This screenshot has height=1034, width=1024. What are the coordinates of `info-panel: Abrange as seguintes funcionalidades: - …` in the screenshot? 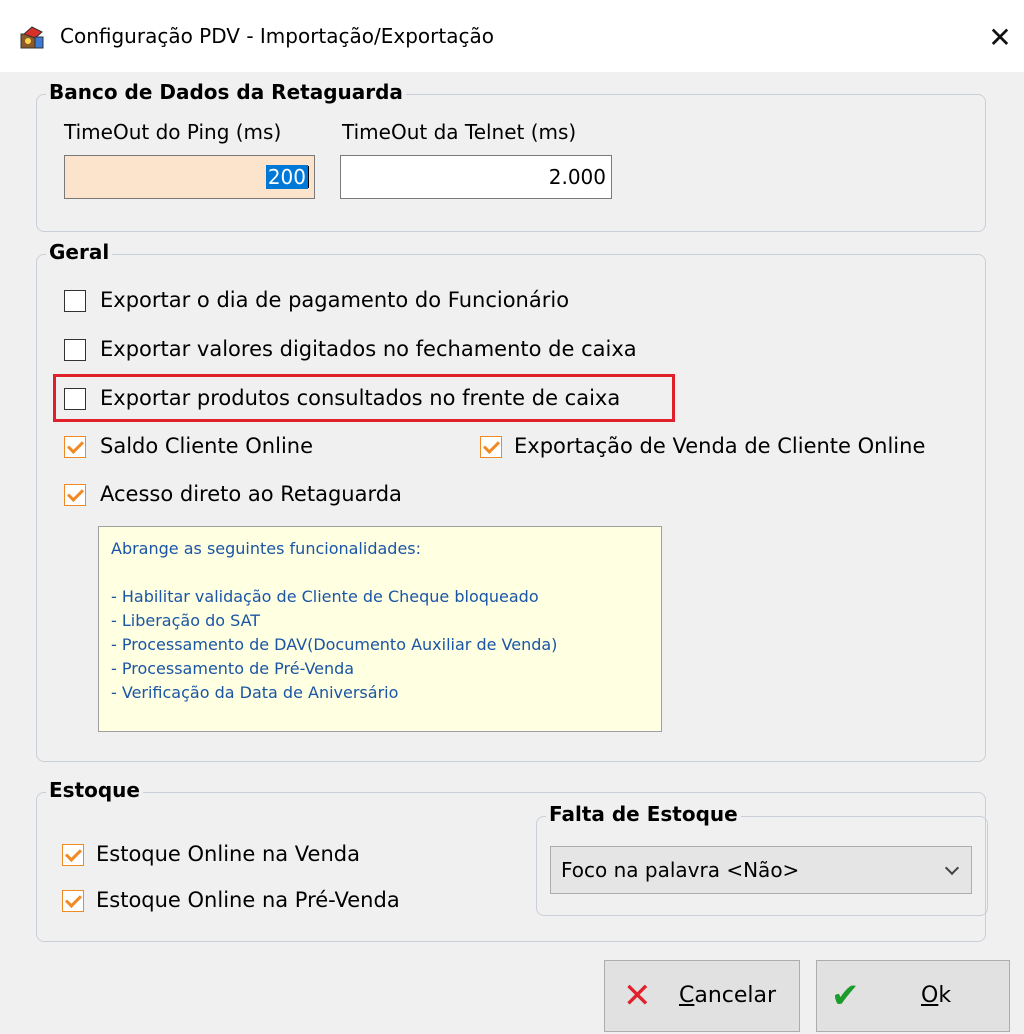 It's located at (380, 629).